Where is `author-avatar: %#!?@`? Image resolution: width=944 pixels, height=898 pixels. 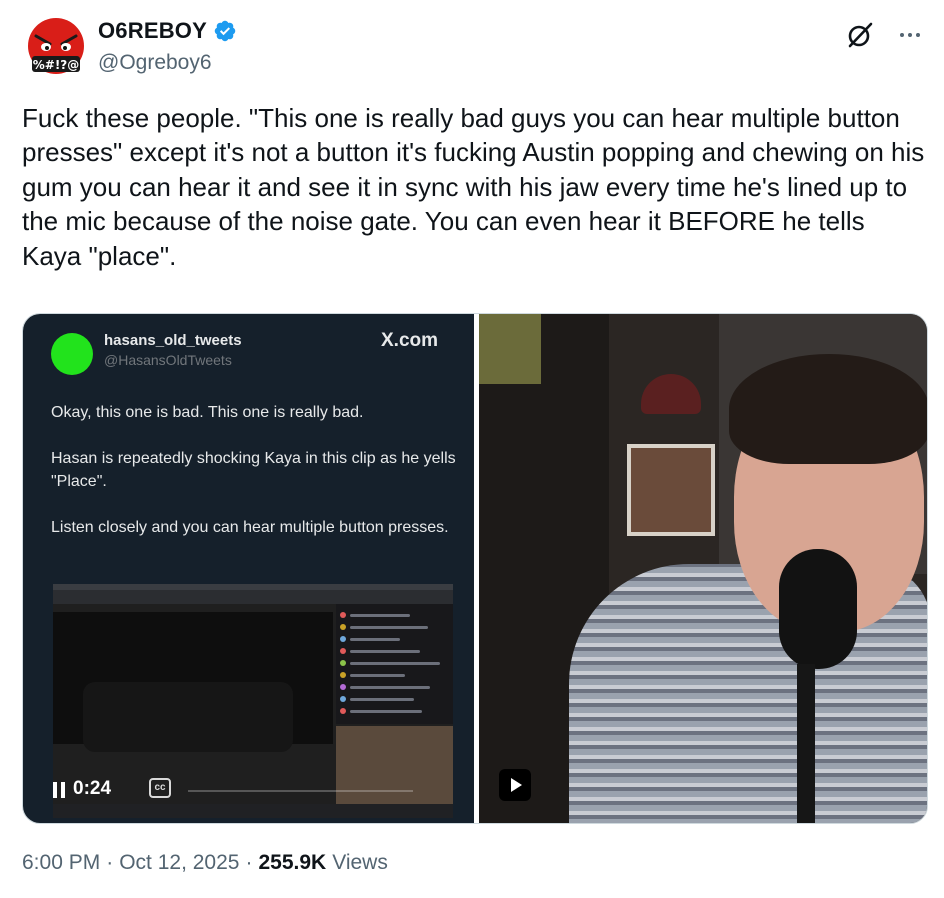 author-avatar: %#!?@ is located at coordinates (56, 50).